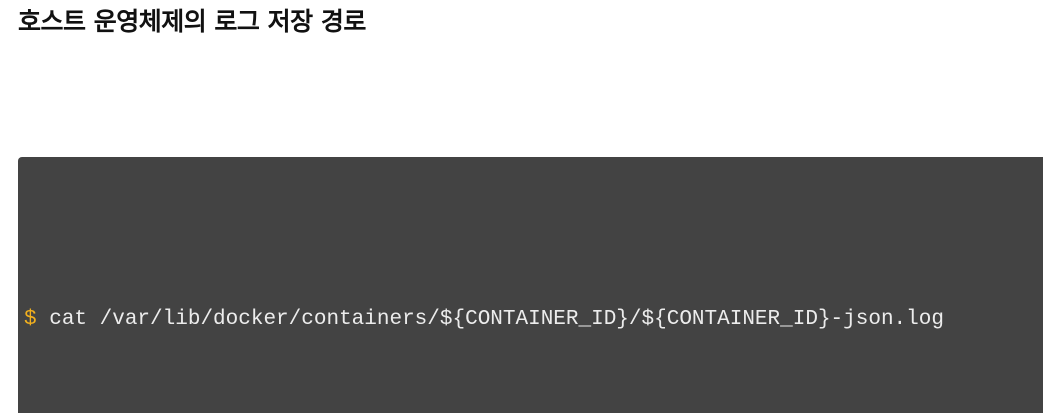 The width and height of the screenshot is (1043, 413). What do you see at coordinates (30, 319) in the screenshot?
I see `shell-prompt: $` at bounding box center [30, 319].